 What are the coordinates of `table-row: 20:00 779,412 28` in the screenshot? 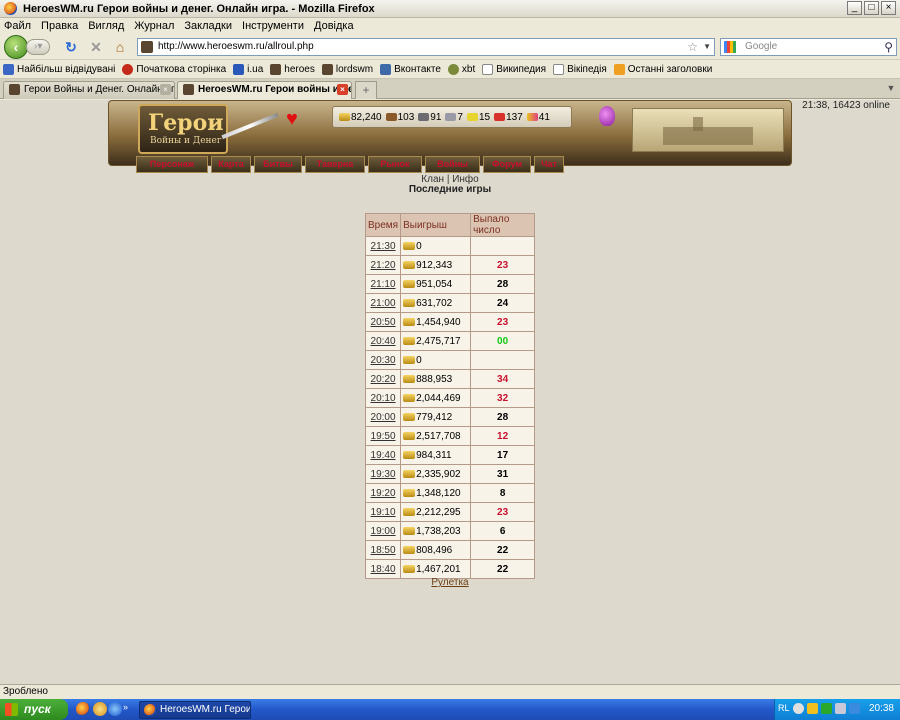 It's located at (450, 417).